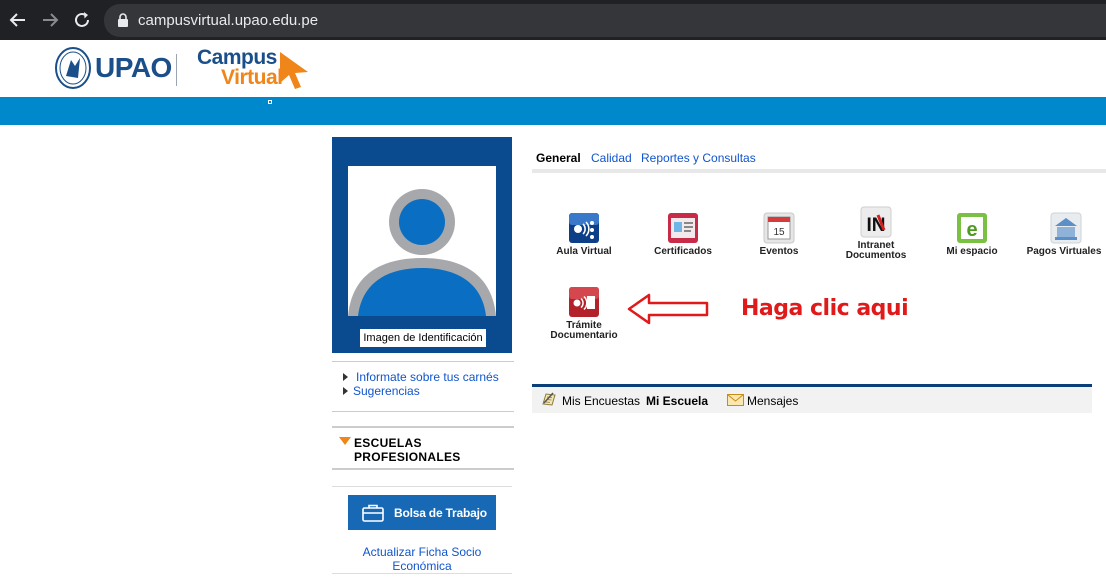 This screenshot has height=582, width=1106. Describe the element at coordinates (876, 222) in the screenshot. I see `intranet-icon: IN` at that location.